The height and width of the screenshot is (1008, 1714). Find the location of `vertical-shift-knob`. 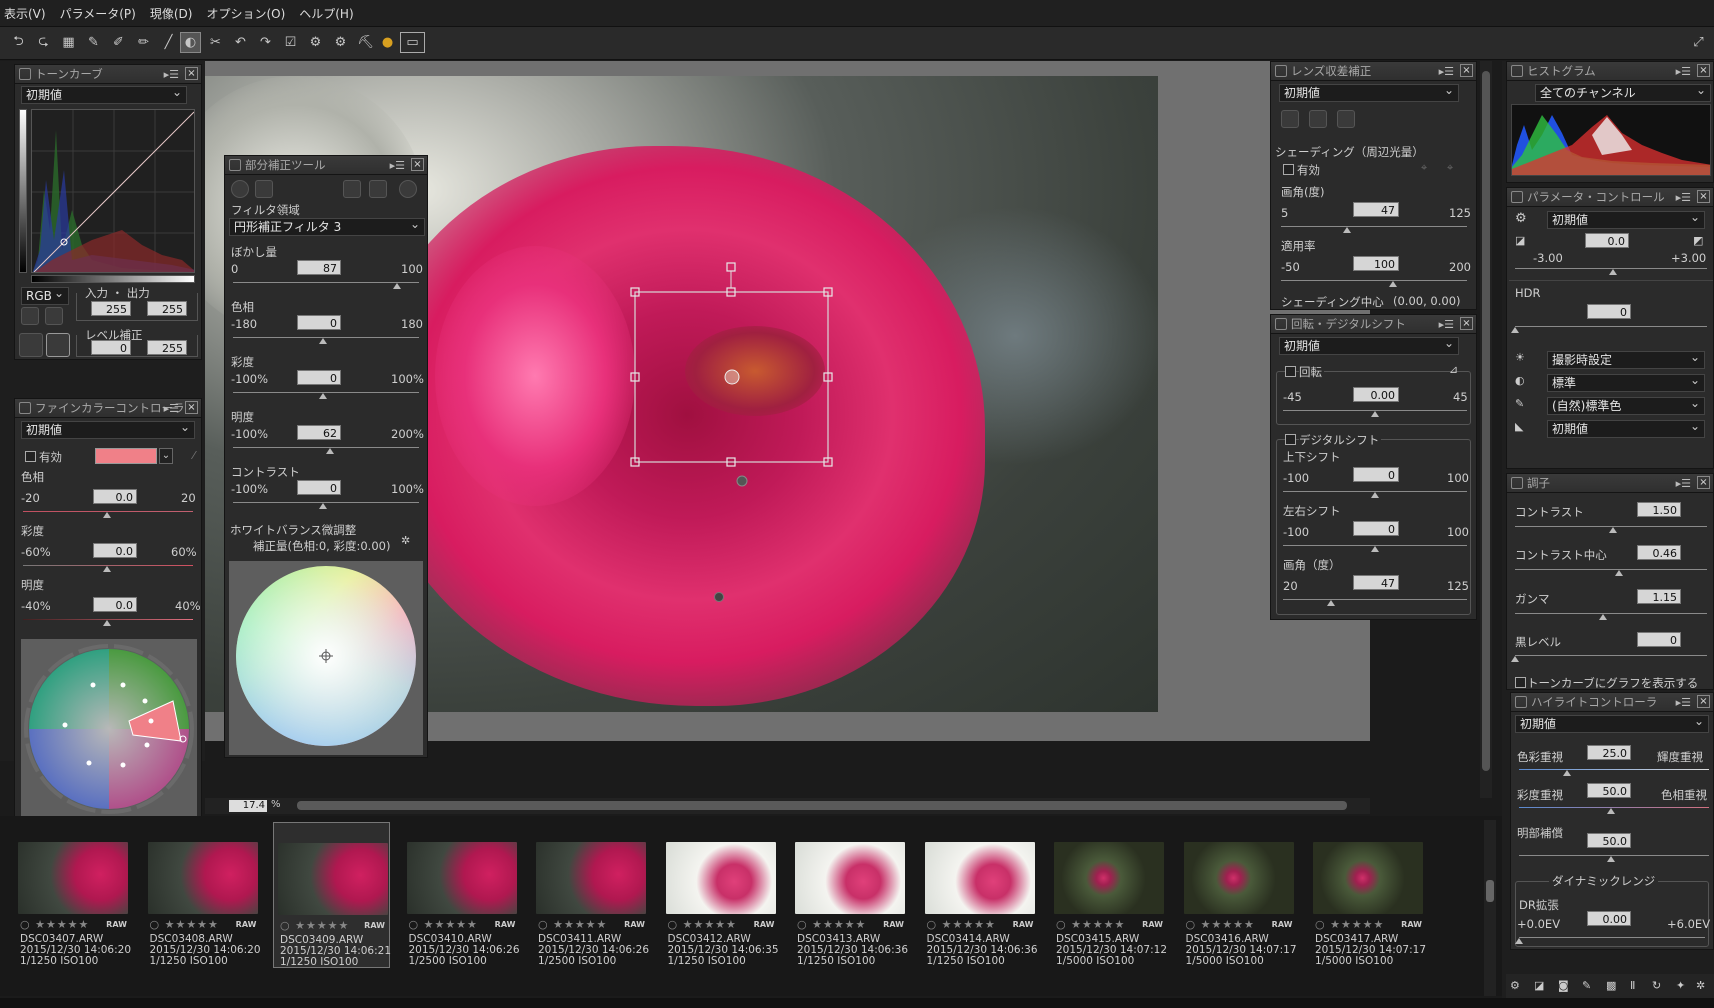

vertical-shift-knob is located at coordinates (1375, 495).